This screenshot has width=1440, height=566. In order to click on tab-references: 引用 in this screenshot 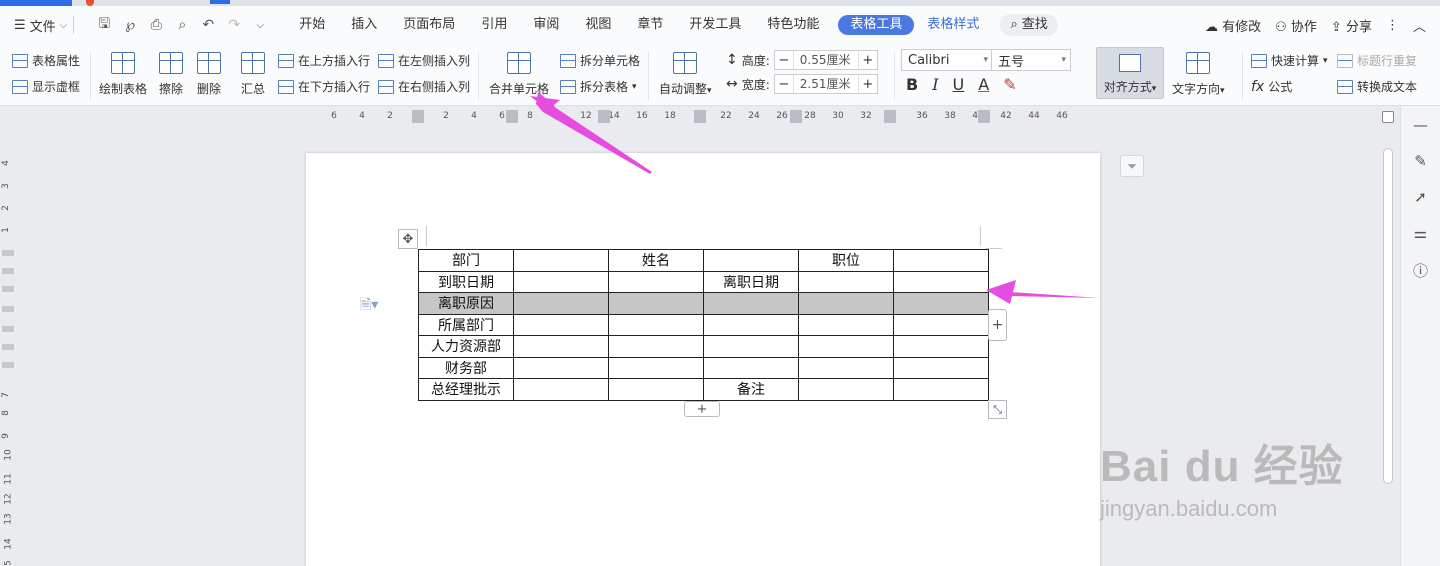, I will do `click(494, 25)`.